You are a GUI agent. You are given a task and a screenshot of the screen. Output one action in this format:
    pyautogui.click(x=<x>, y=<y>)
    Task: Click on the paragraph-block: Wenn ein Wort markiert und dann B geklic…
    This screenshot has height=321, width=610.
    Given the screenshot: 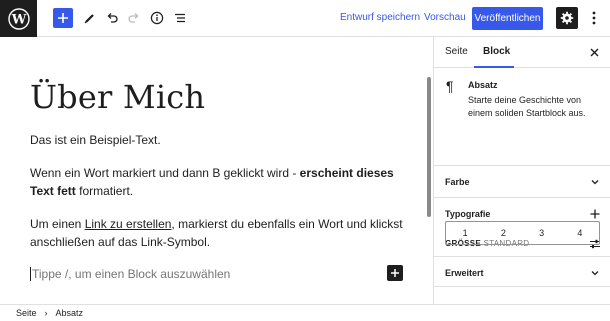 What is the action you would take?
    pyautogui.click(x=220, y=182)
    